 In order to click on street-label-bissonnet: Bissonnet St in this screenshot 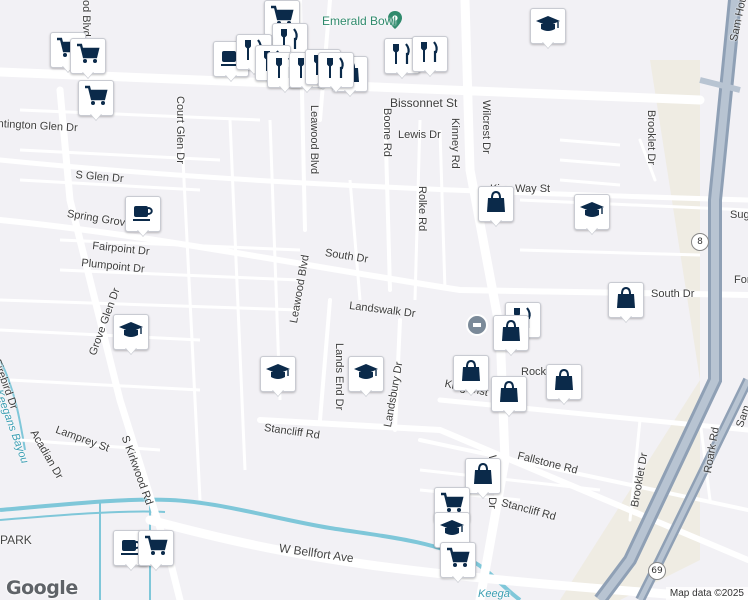, I will do `click(424, 103)`.